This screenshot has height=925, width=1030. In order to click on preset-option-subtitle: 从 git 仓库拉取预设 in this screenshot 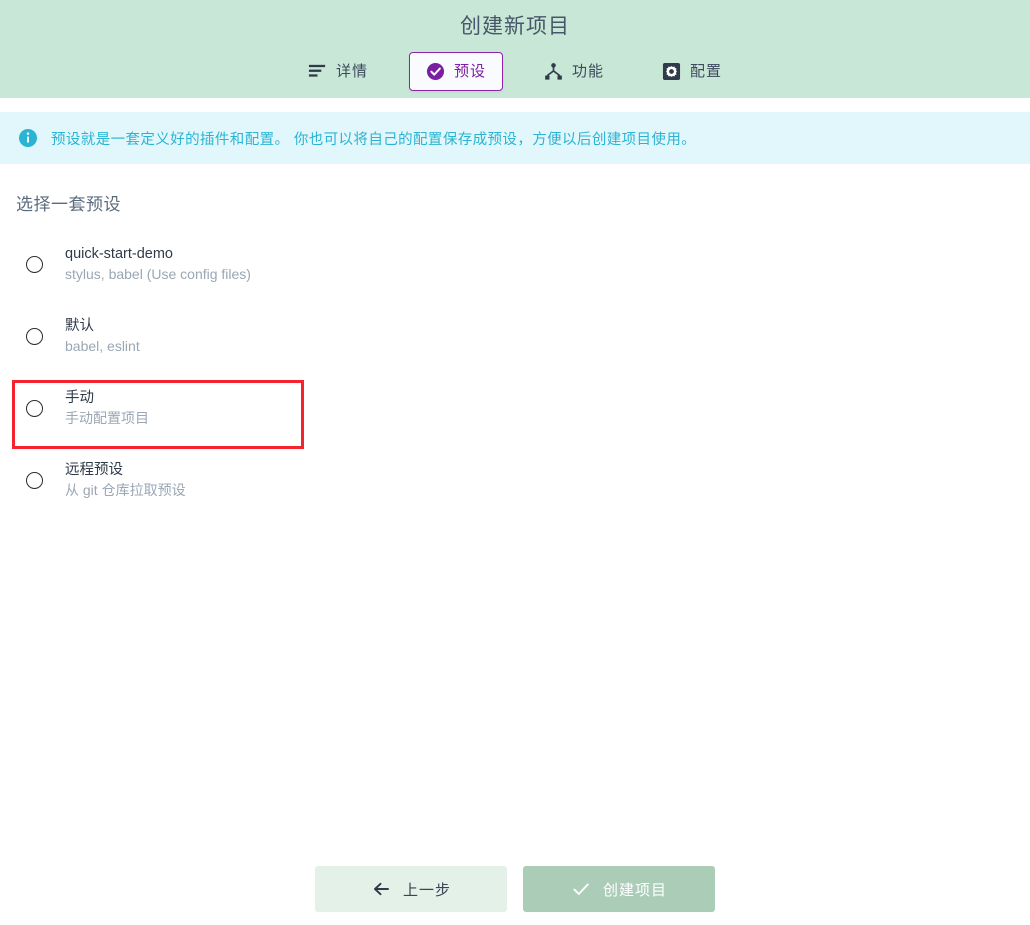, I will do `click(125, 489)`.